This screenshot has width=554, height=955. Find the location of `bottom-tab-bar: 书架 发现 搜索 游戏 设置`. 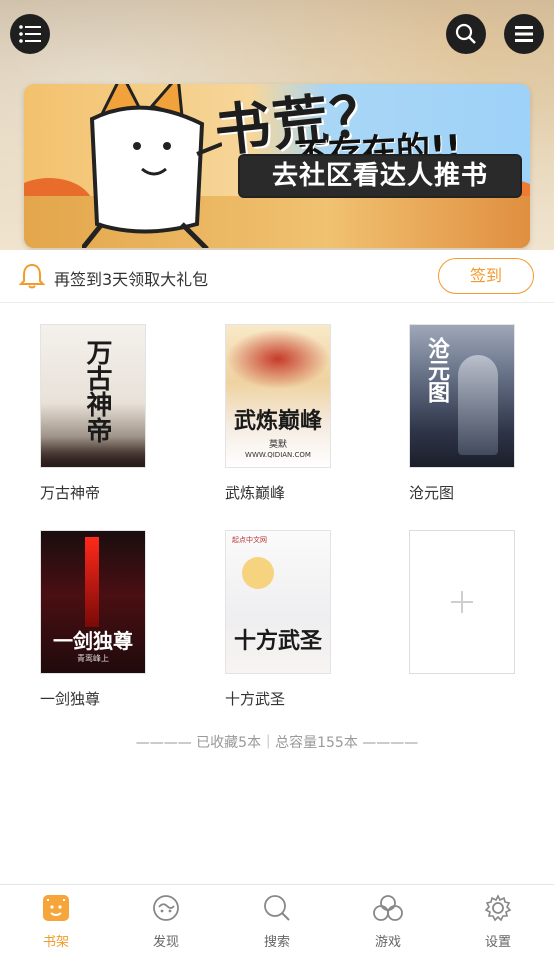

bottom-tab-bar: 书架 发现 搜索 游戏 设置 is located at coordinates (277, 919).